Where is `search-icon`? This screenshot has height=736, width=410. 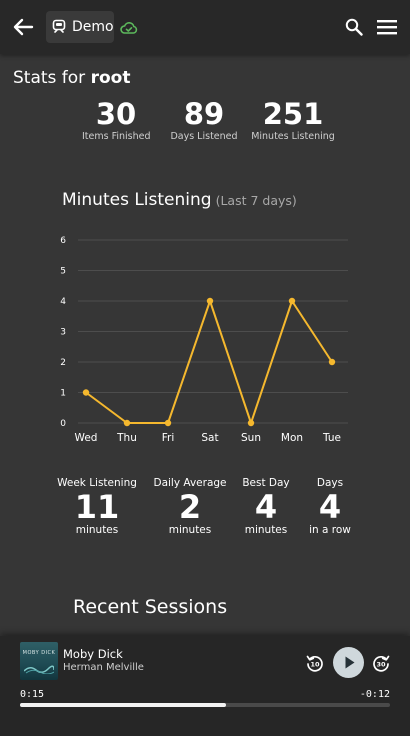 search-icon is located at coordinates (354, 27).